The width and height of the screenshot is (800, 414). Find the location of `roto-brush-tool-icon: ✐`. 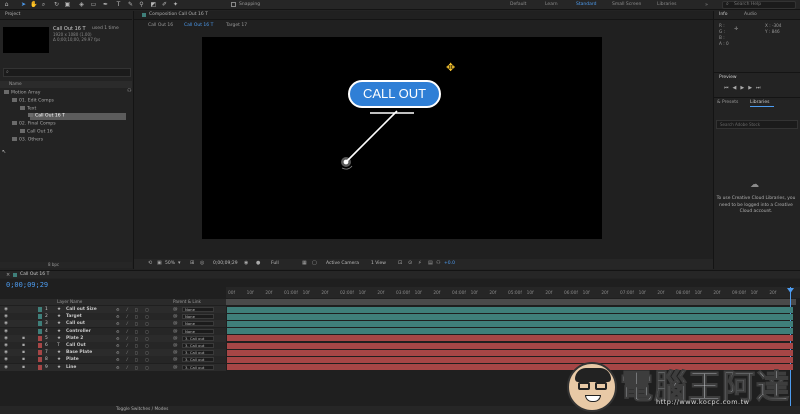

roto-brush-tool-icon: ✐ is located at coordinates (164, 4).